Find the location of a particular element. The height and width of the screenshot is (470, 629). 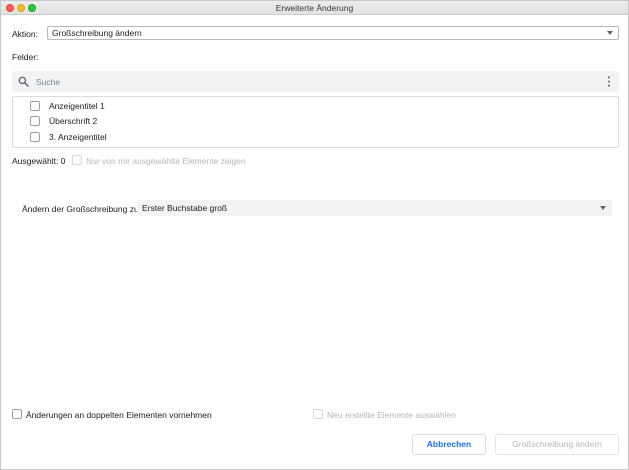

title-bar: Erweiterte Änderung is located at coordinates (314, 8).